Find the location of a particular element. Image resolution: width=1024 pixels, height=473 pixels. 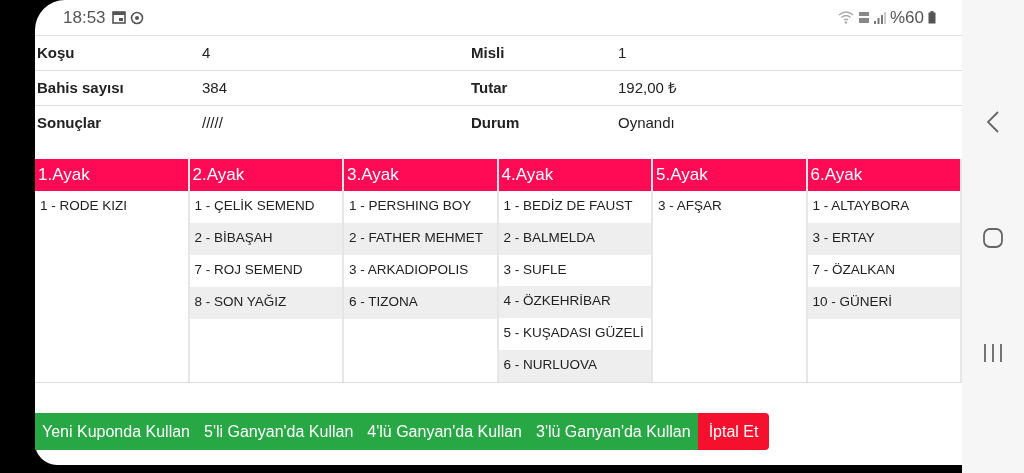

home-icon is located at coordinates (993, 237).